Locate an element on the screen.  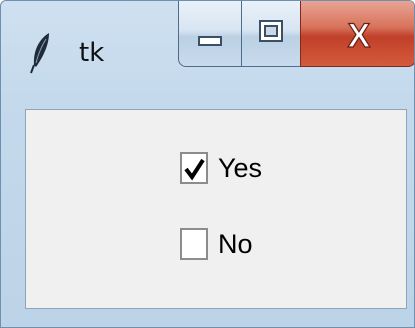
minimize-icon is located at coordinates (210, 41).